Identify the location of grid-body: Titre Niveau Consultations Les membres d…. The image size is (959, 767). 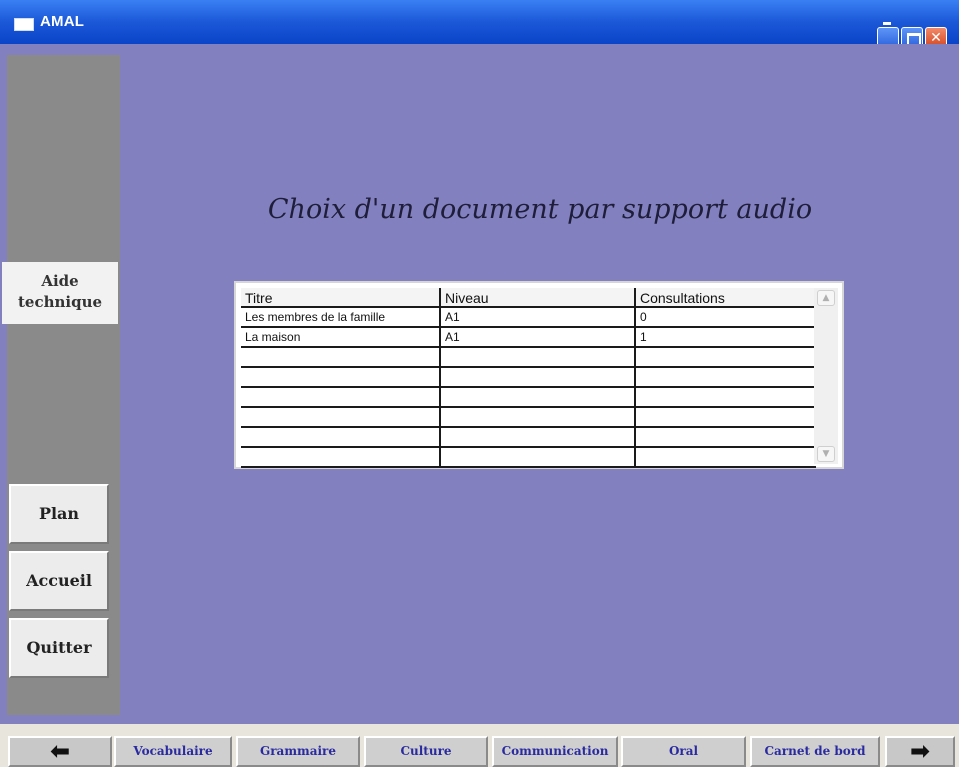
(528, 378).